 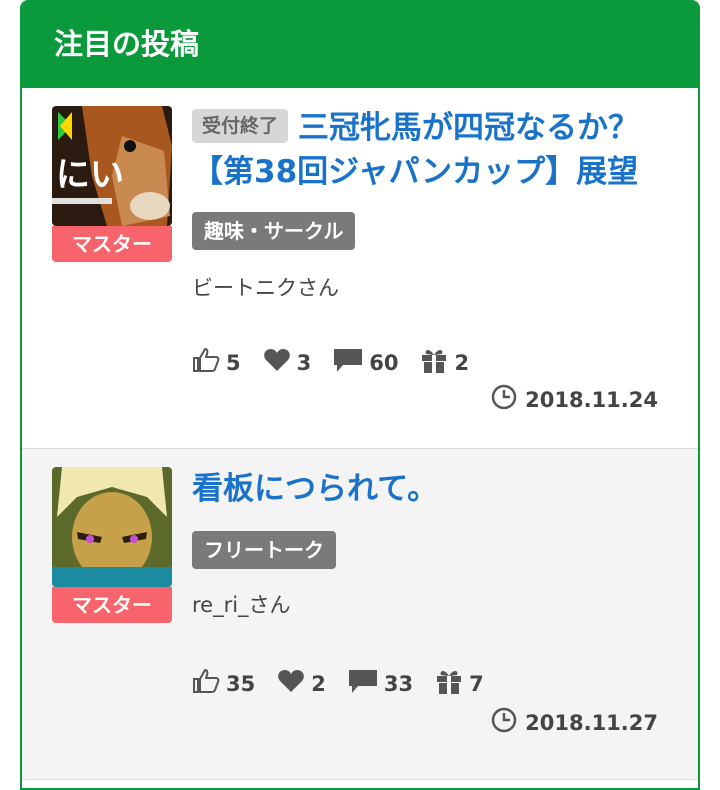 What do you see at coordinates (264, 550) in the screenshot?
I see `category-tag: フリートーク` at bounding box center [264, 550].